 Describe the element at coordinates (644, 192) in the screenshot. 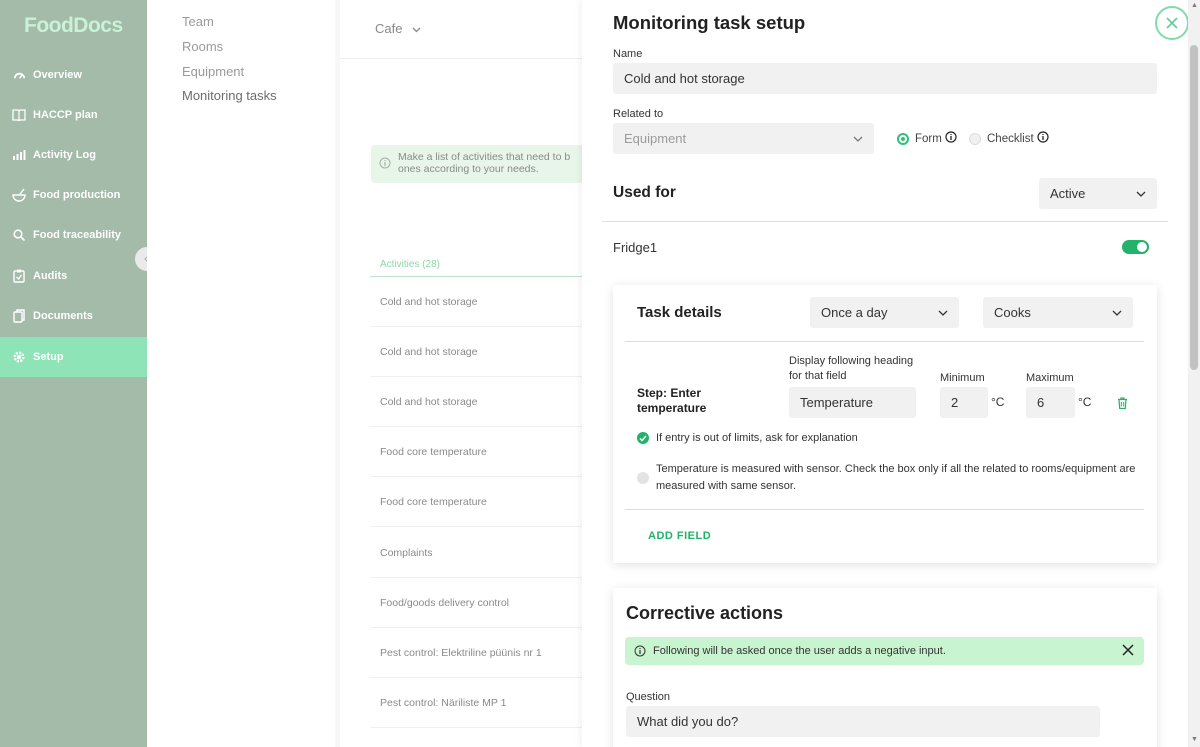

I see `used-for-title: Used for` at that location.